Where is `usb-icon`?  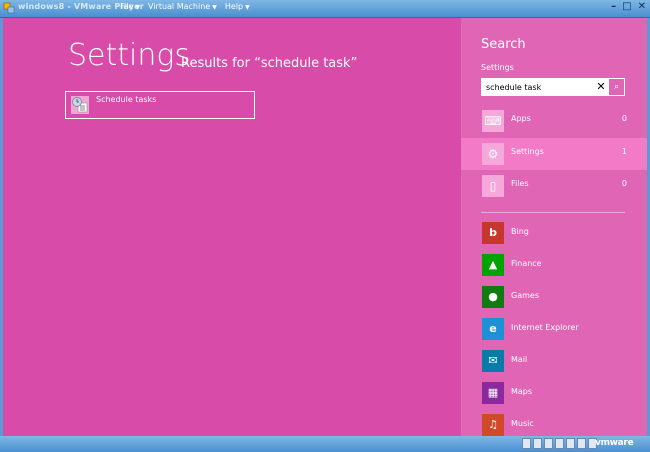
usb-icon is located at coordinates (559, 443).